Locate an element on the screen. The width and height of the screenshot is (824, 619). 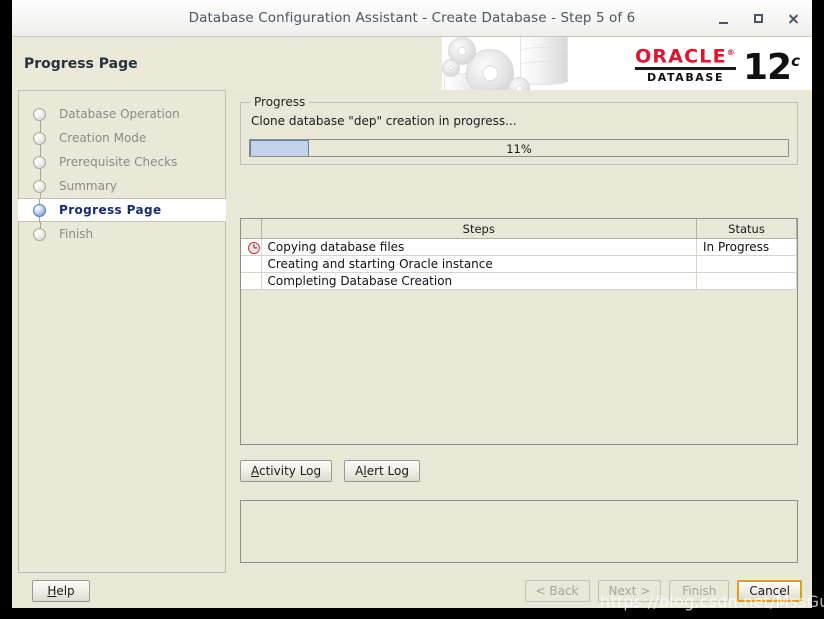
column-header-status: Status is located at coordinates (746, 229).